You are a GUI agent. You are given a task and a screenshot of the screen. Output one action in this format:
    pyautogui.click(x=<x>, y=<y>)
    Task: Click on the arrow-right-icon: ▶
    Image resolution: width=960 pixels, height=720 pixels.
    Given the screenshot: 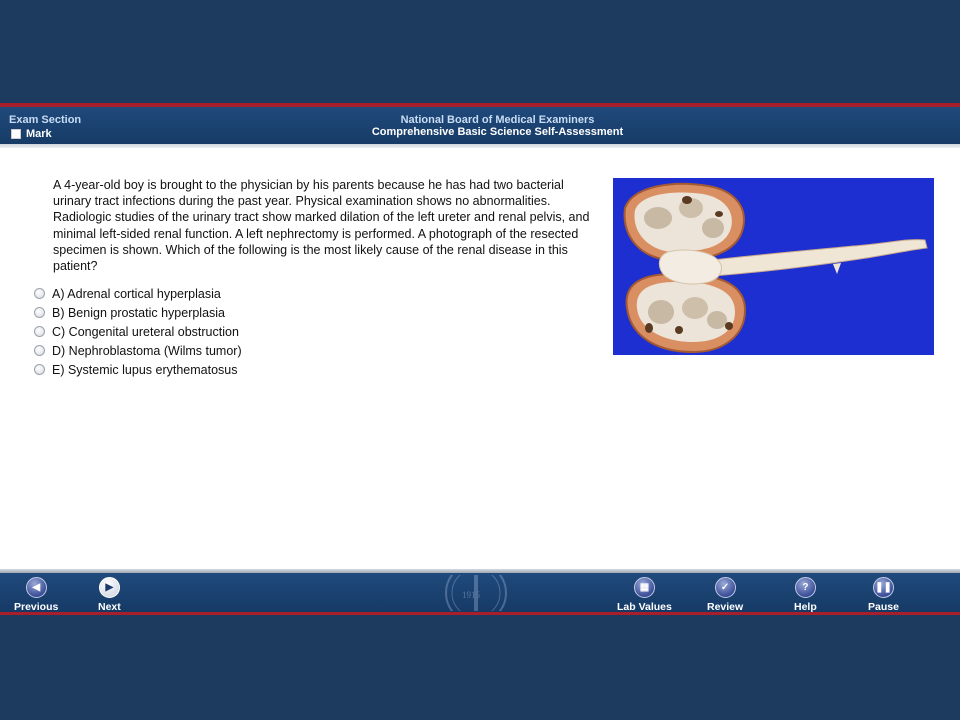 What is the action you would take?
    pyautogui.click(x=109, y=587)
    